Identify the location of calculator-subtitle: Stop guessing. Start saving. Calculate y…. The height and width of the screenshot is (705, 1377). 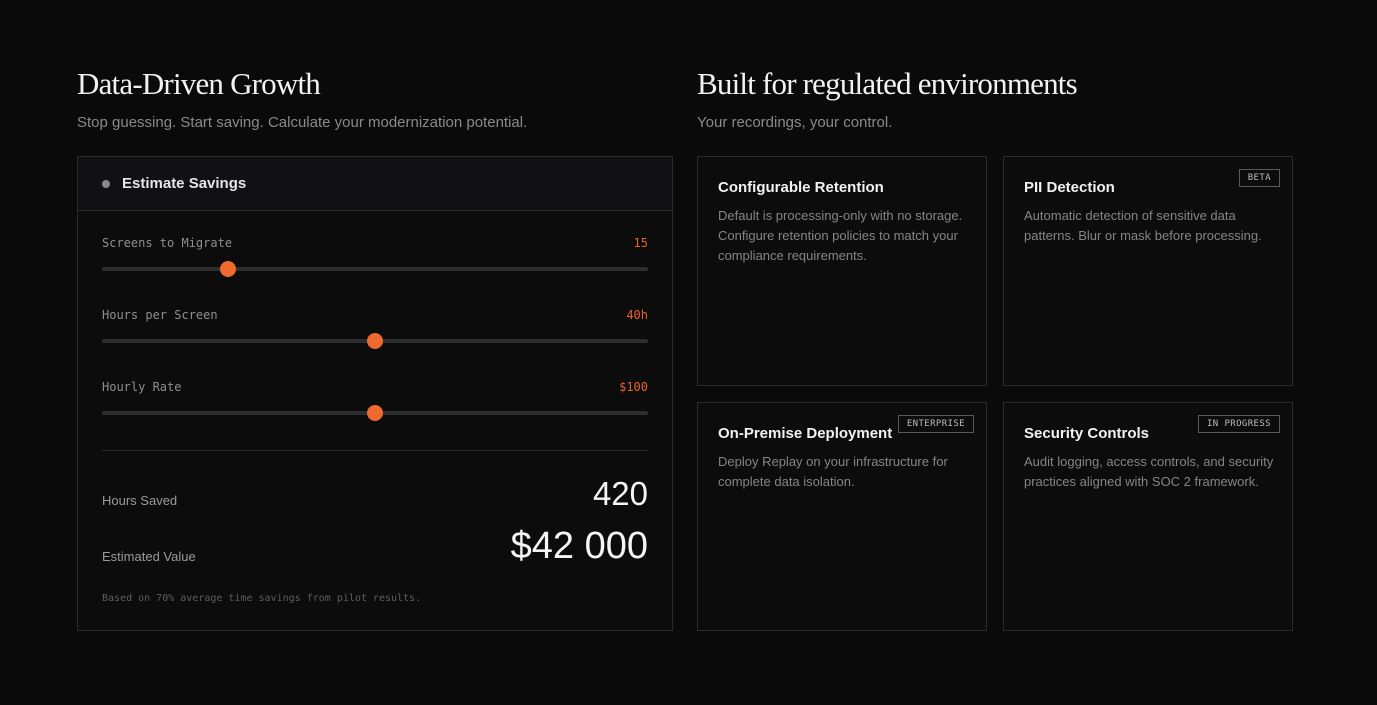
(302, 122).